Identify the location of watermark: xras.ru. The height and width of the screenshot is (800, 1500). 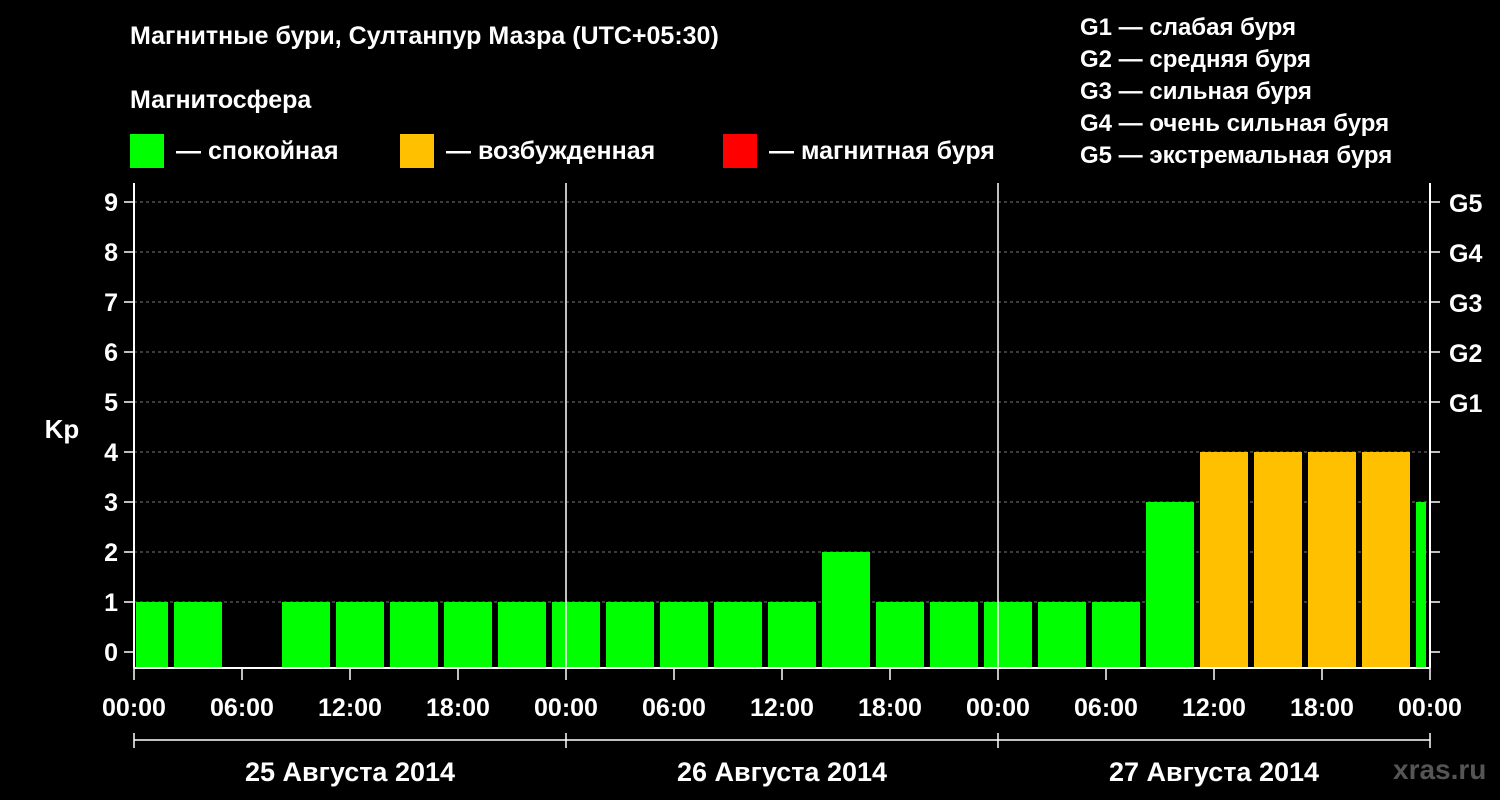
(1440, 769).